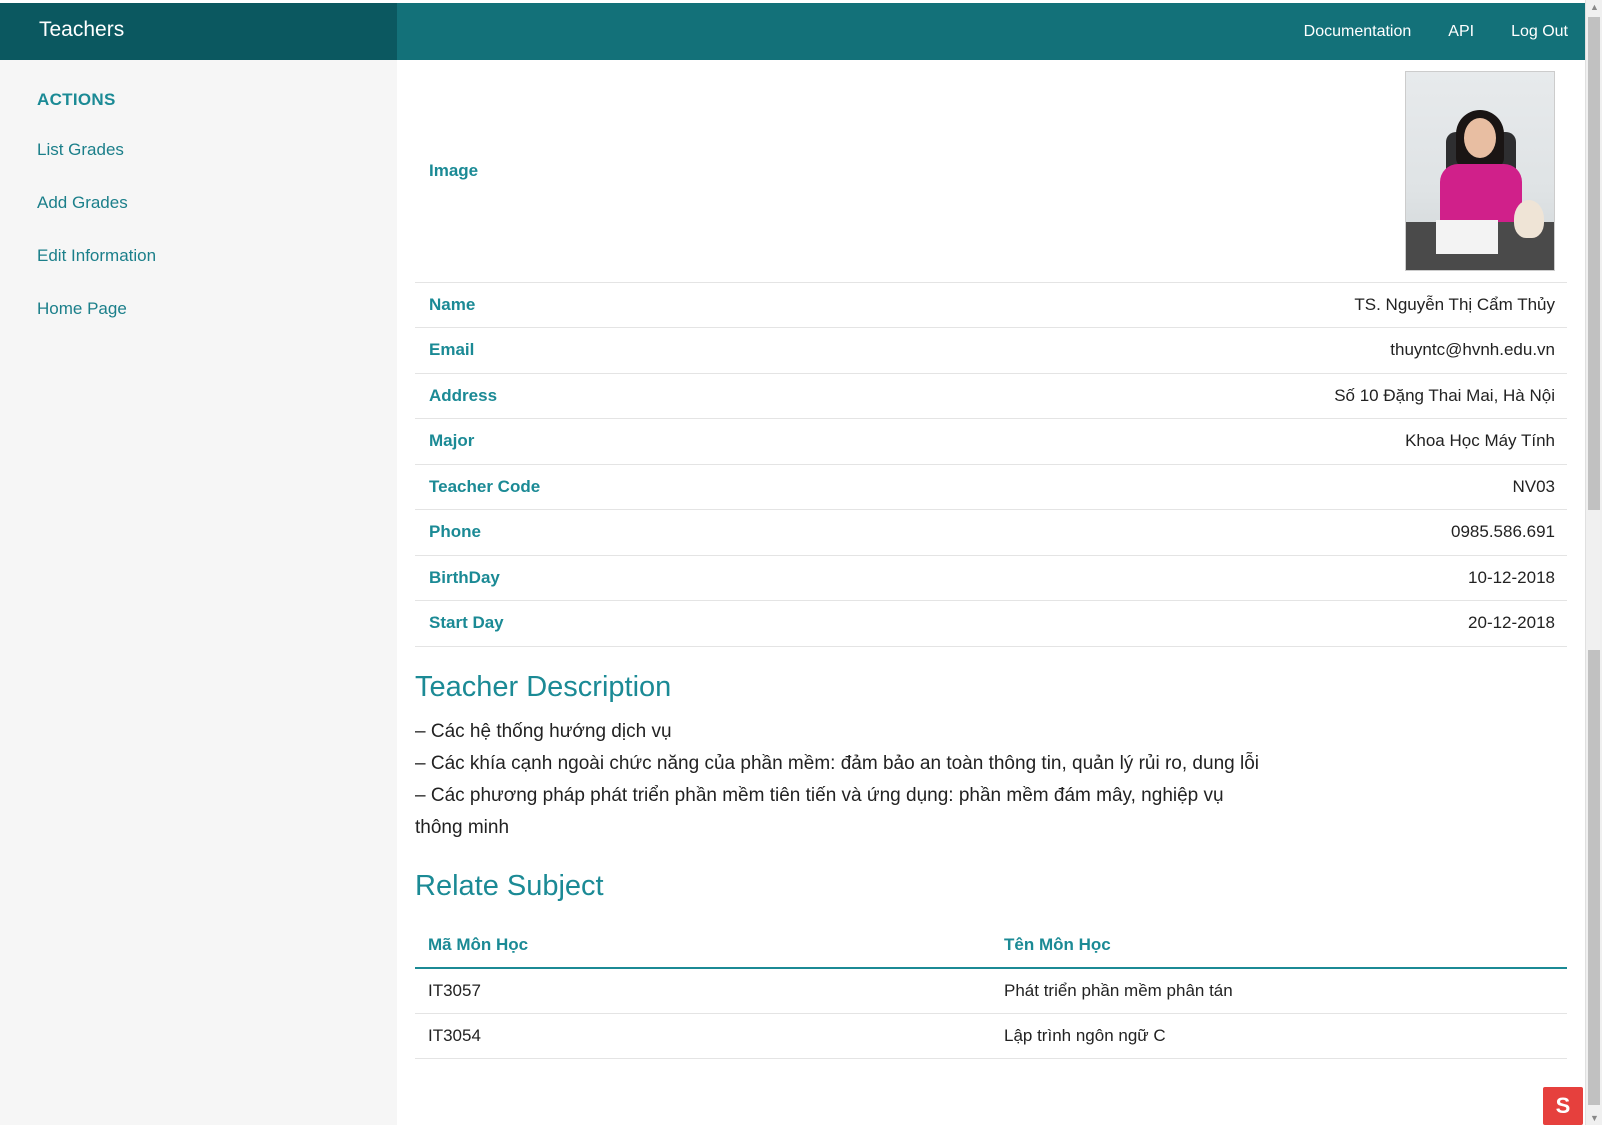 Image resolution: width=1602 pixels, height=1125 pixels. Describe the element at coordinates (1594, 263) in the screenshot. I see `scroll-thumb` at that location.